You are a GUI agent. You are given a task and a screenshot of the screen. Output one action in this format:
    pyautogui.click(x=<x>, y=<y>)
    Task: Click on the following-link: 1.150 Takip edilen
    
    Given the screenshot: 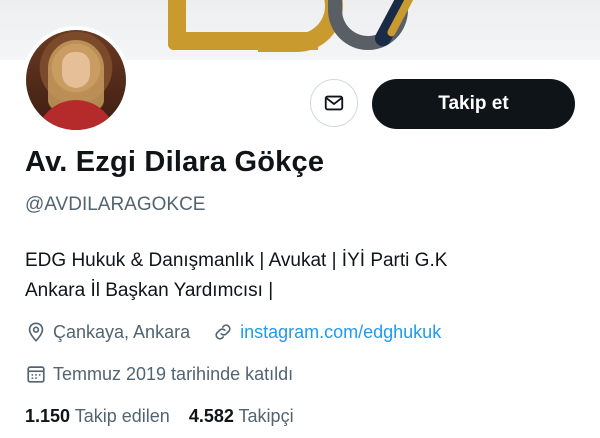 What is the action you would take?
    pyautogui.click(x=100, y=416)
    